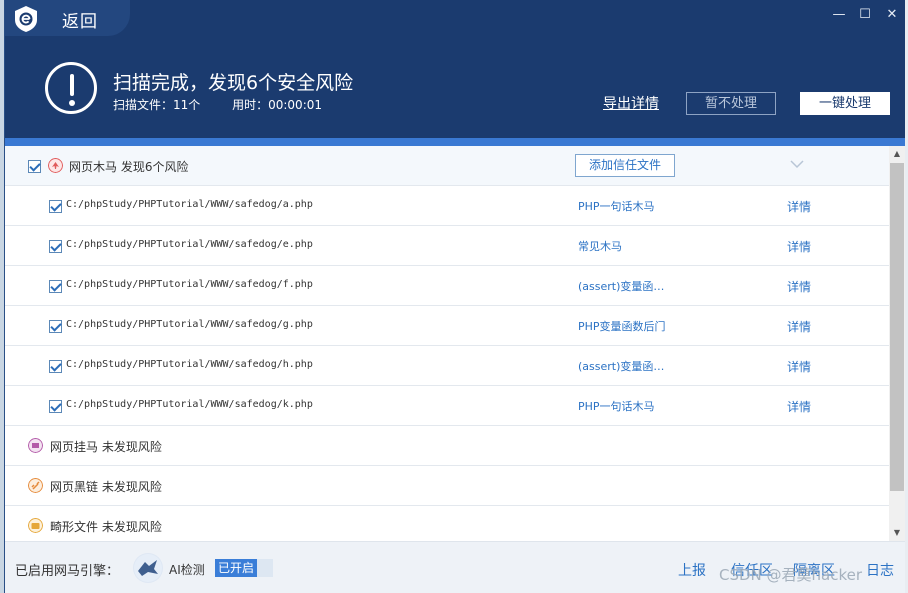  What do you see at coordinates (797, 164) in the screenshot?
I see `chevron-down-icon` at bounding box center [797, 164].